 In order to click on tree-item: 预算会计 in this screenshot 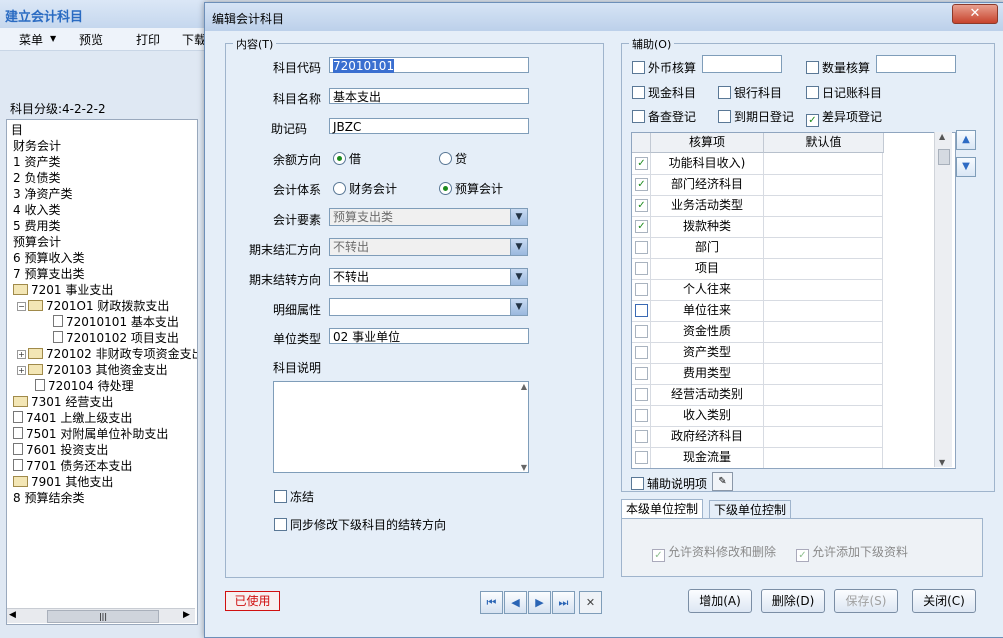, I will do `click(37, 242)`.